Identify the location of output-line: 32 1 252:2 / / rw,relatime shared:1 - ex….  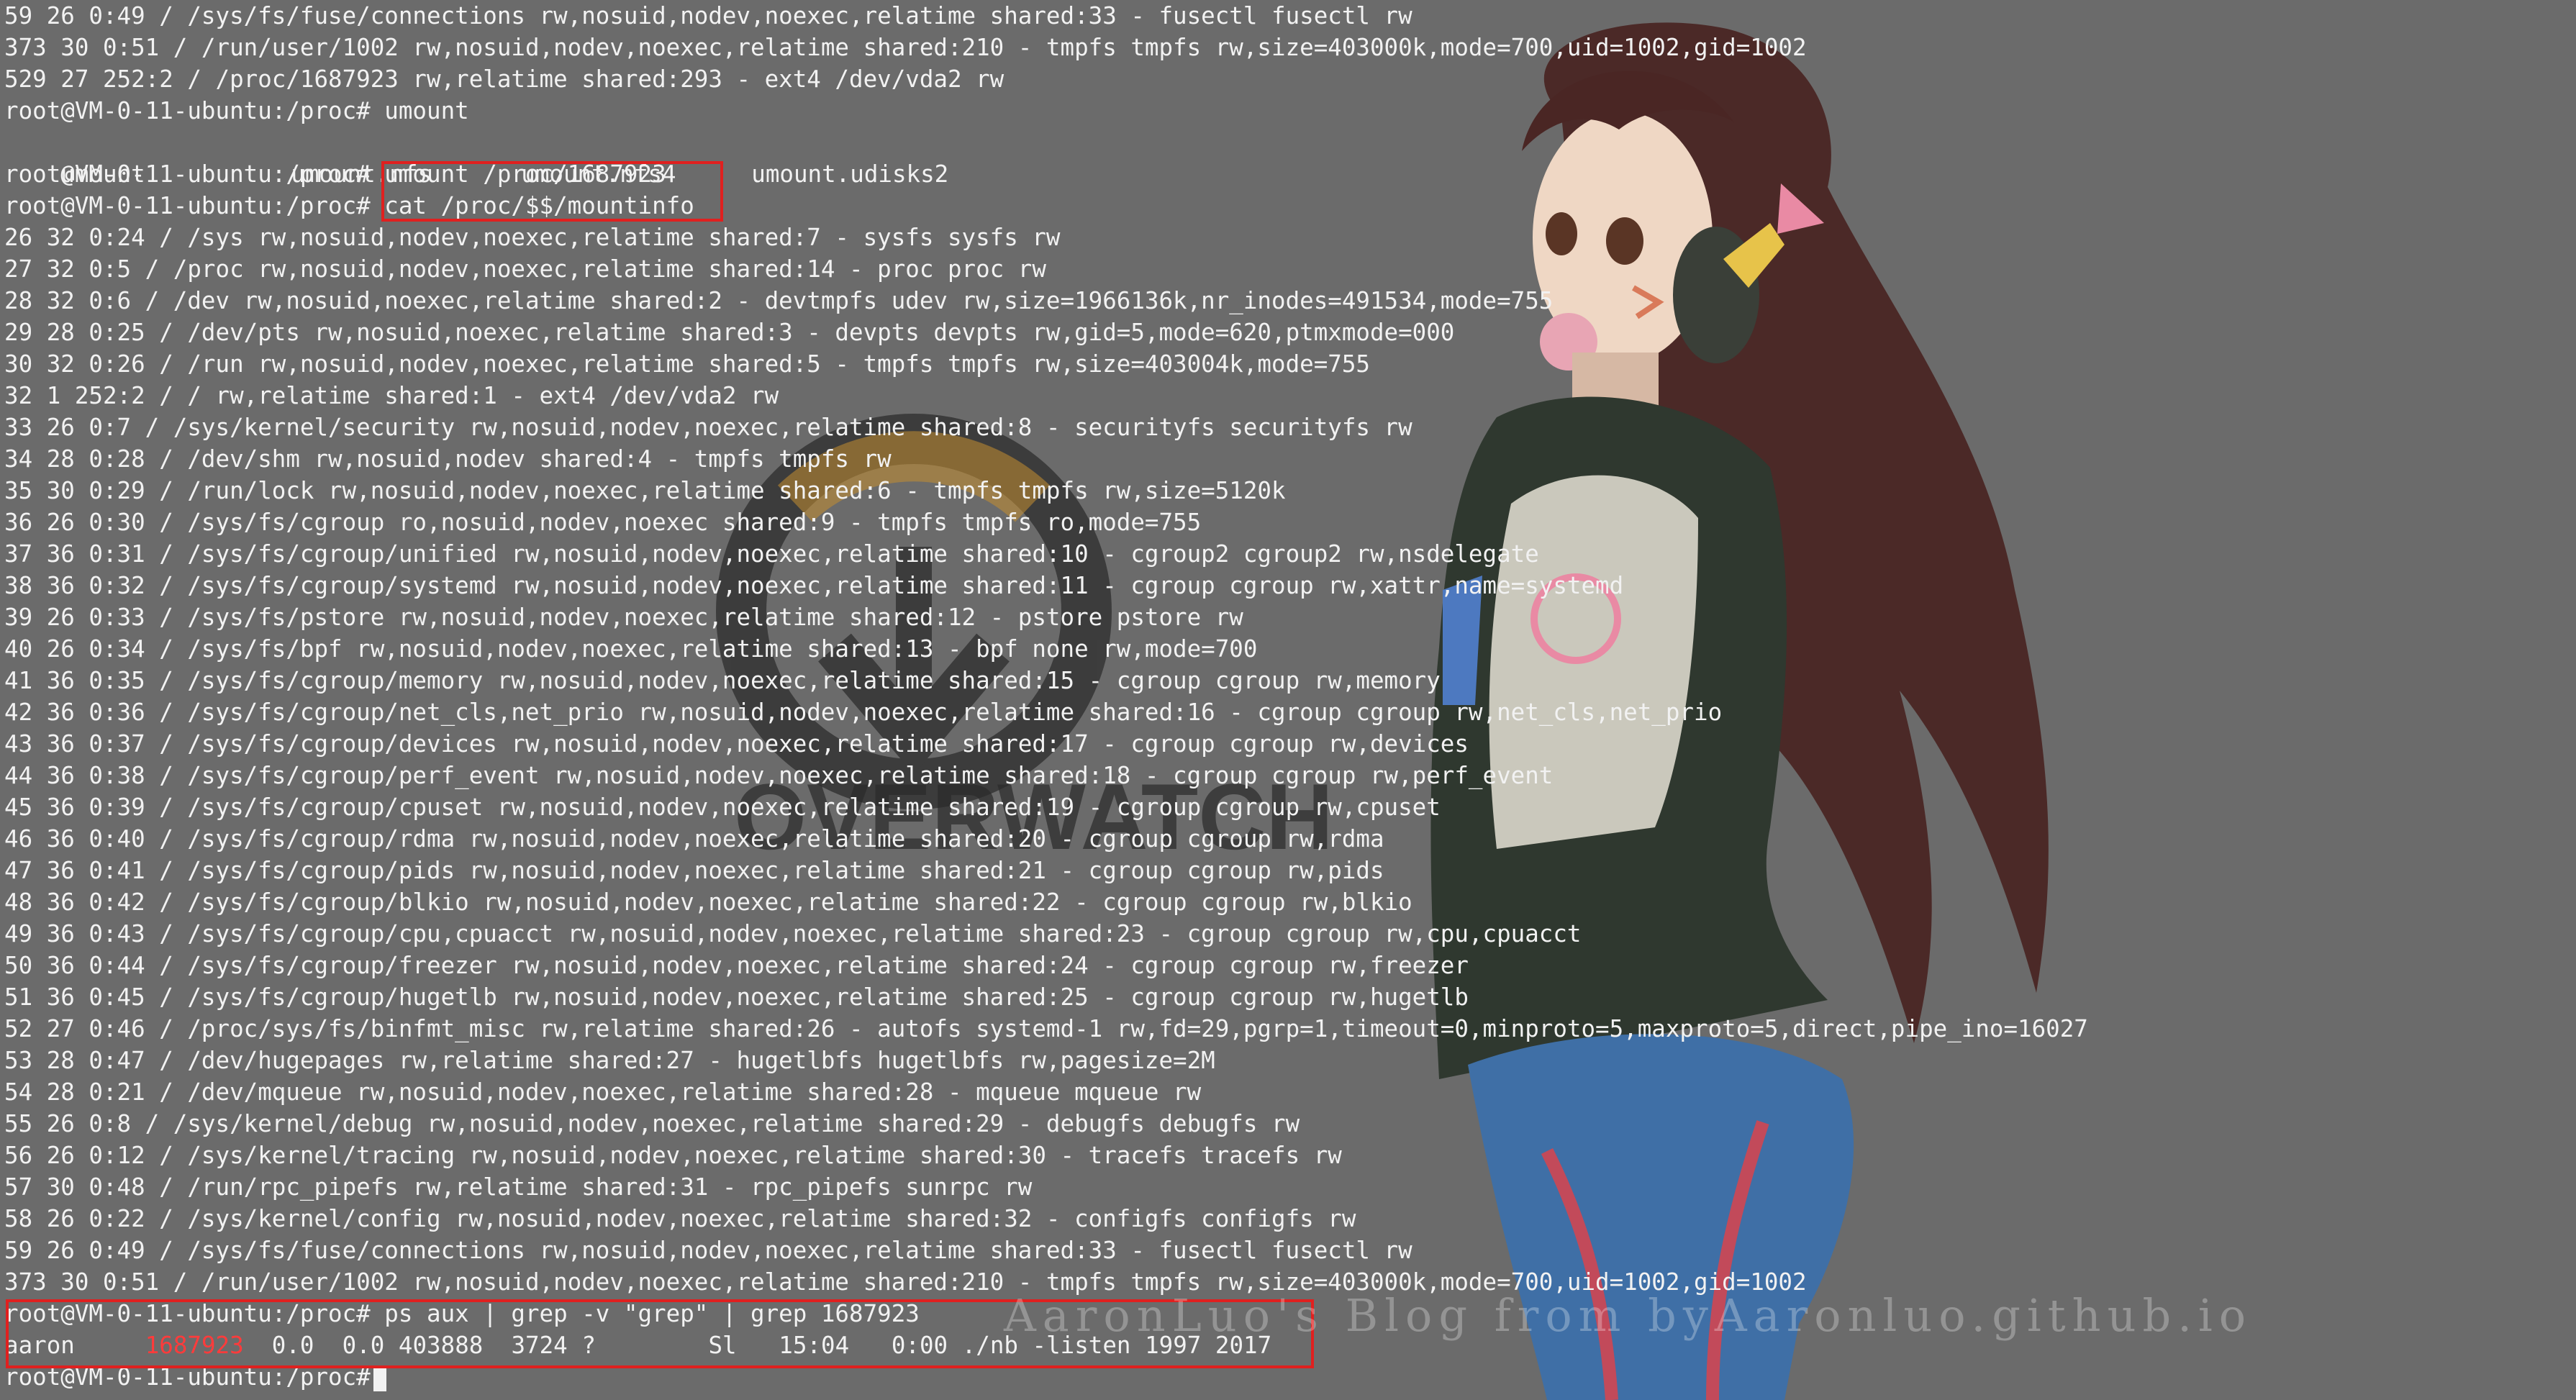
(391, 395).